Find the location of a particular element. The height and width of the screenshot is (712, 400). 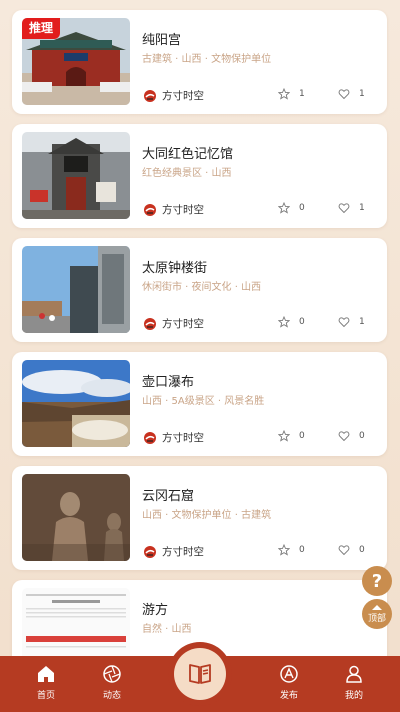

user-icon is located at coordinates (354, 674).